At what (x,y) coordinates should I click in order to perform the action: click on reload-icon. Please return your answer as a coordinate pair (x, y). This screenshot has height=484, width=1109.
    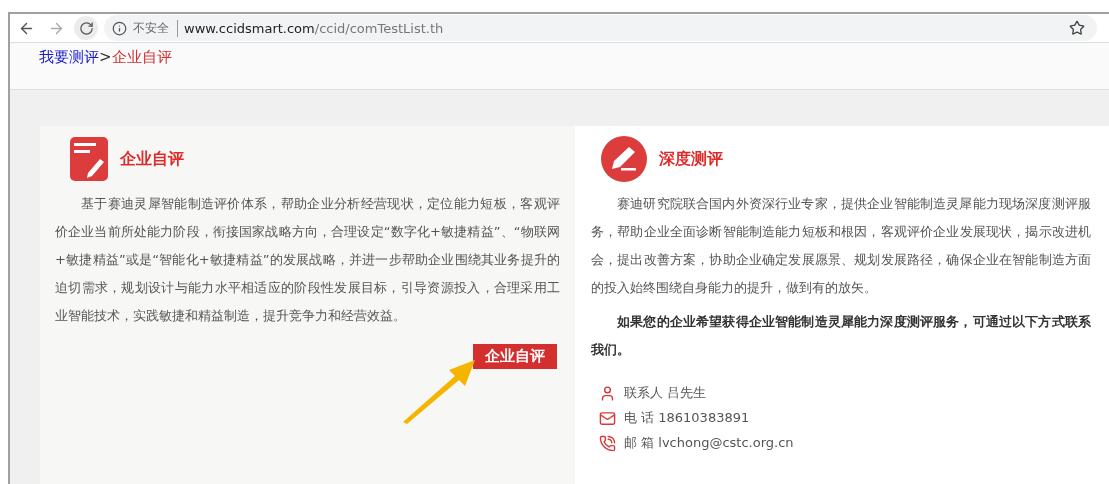
    Looking at the image, I should click on (86, 28).